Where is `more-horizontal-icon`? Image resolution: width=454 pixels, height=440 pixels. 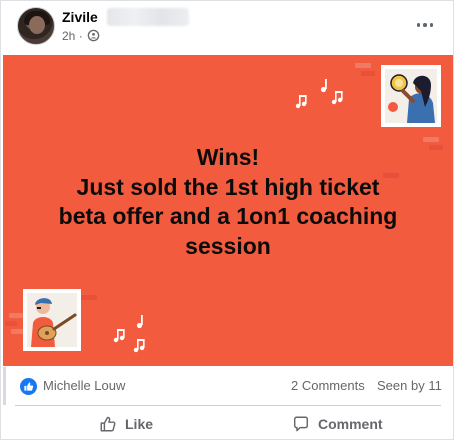
more-horizontal-icon is located at coordinates (418, 25).